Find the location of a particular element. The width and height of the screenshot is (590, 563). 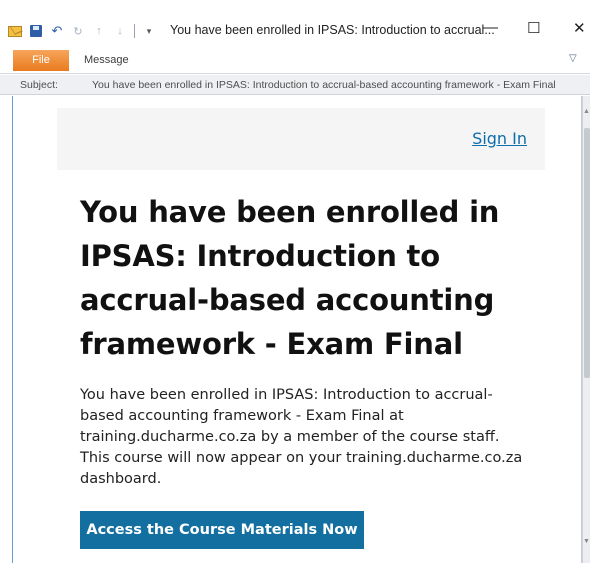

save-icon is located at coordinates (36, 31).